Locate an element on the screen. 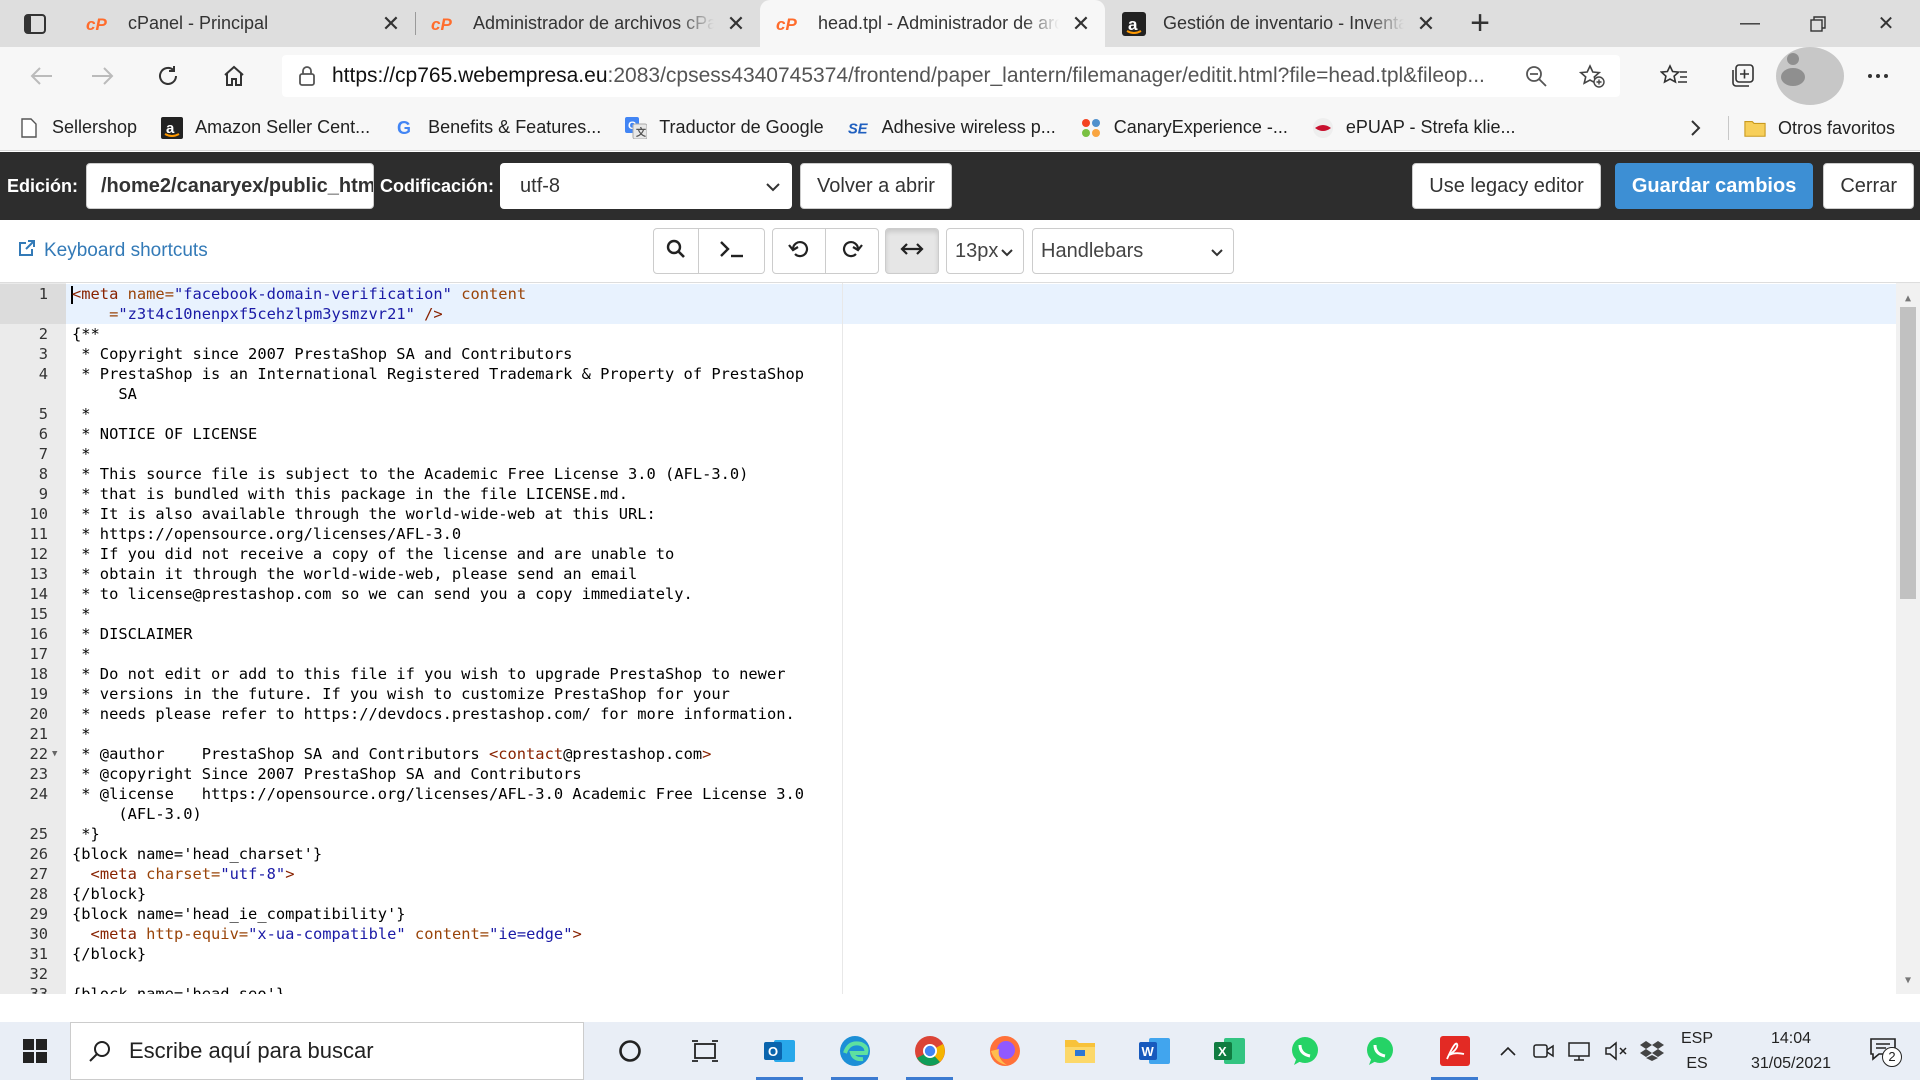 This screenshot has width=1920, height=1080. code-line: * is located at coordinates (81, 734).